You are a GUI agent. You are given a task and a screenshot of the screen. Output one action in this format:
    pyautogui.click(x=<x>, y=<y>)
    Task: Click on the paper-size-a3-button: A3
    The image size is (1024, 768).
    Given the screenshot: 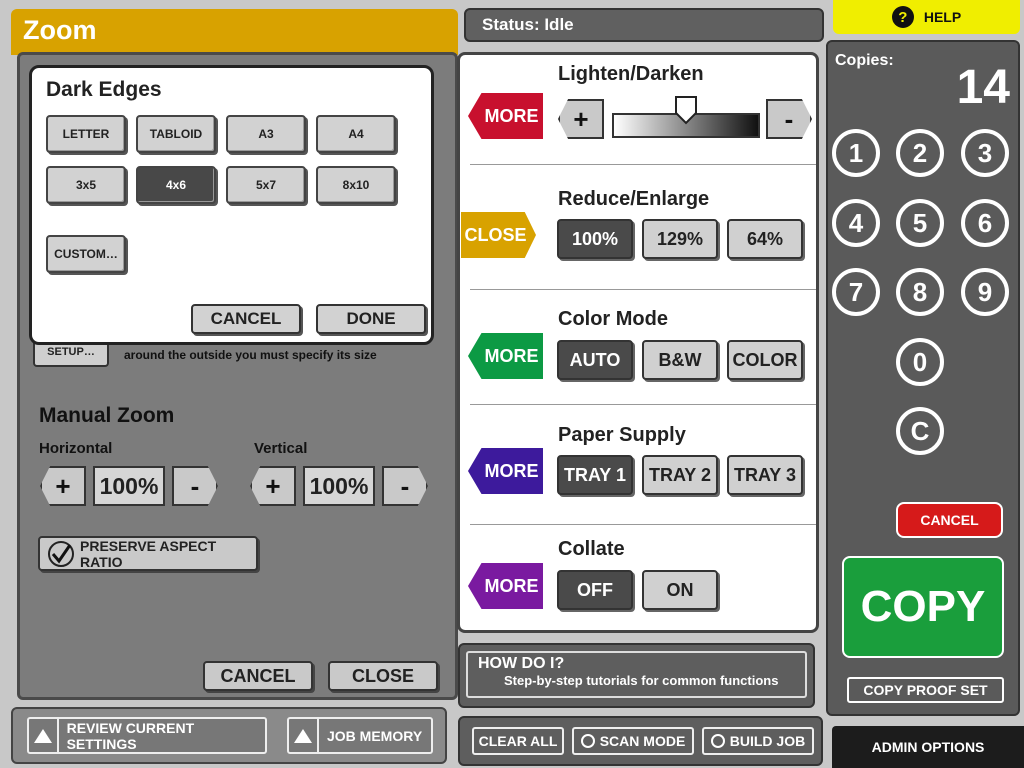 What is the action you would take?
    pyautogui.click(x=266, y=134)
    